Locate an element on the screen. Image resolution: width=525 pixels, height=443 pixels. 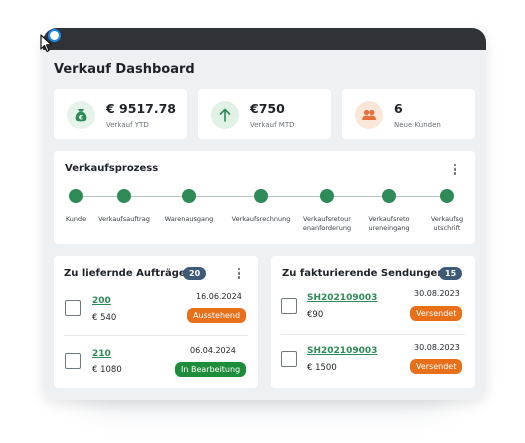
arrow-up-icon is located at coordinates (225, 115).